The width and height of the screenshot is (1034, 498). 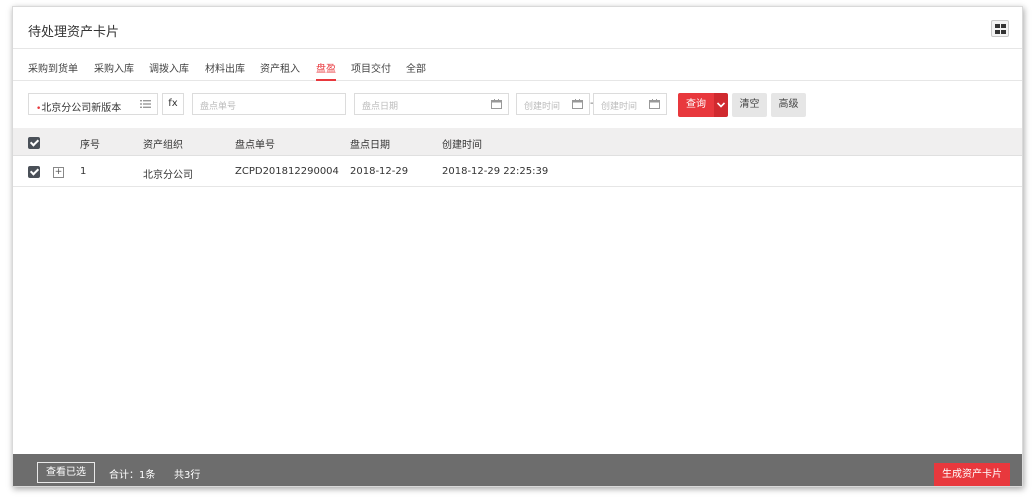 I want to click on asset-org-value: 北京分公司新版本, so click(x=81, y=108).